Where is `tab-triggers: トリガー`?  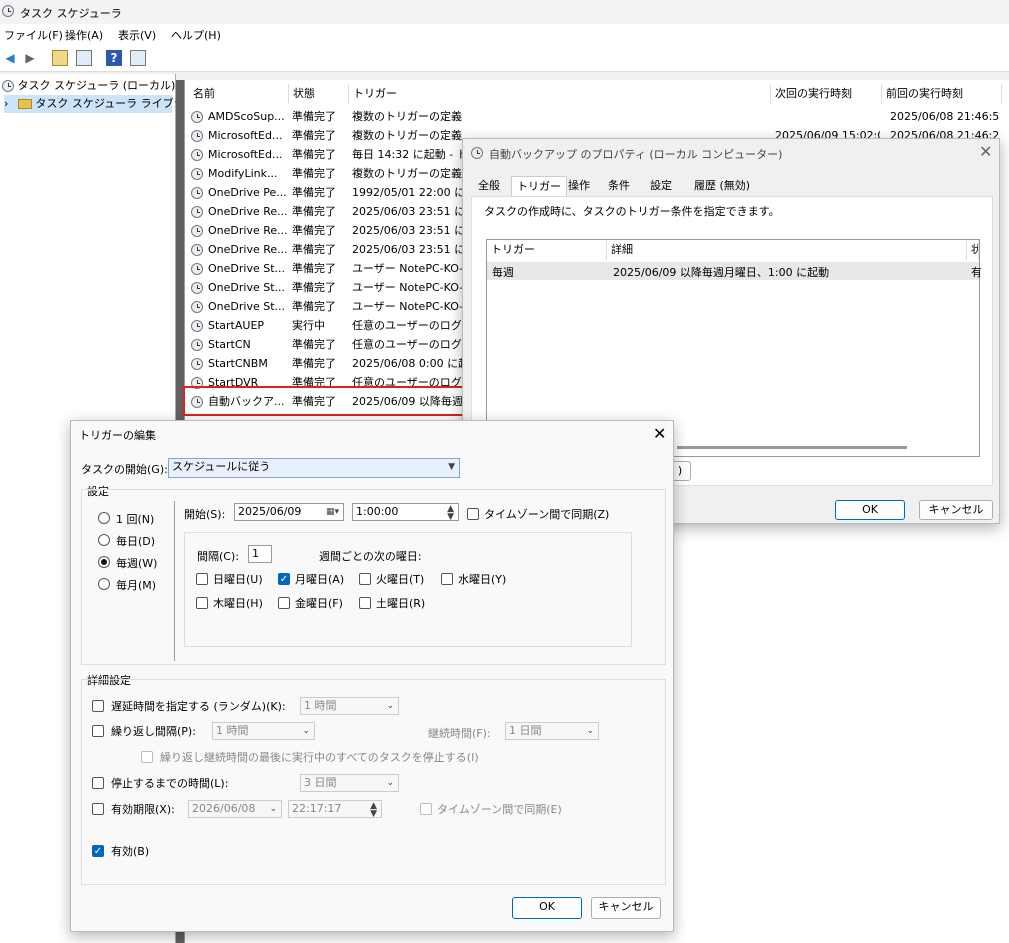
tab-triggers: トリガー is located at coordinates (539, 186).